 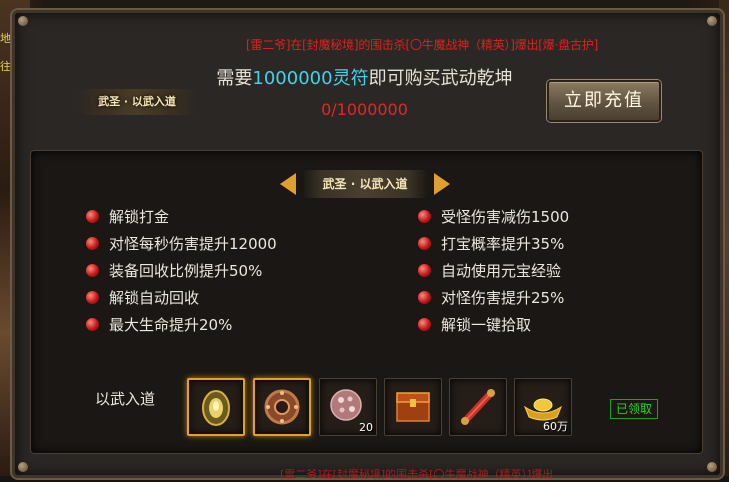 I want to click on reward-slot: 20, so click(x=348, y=407).